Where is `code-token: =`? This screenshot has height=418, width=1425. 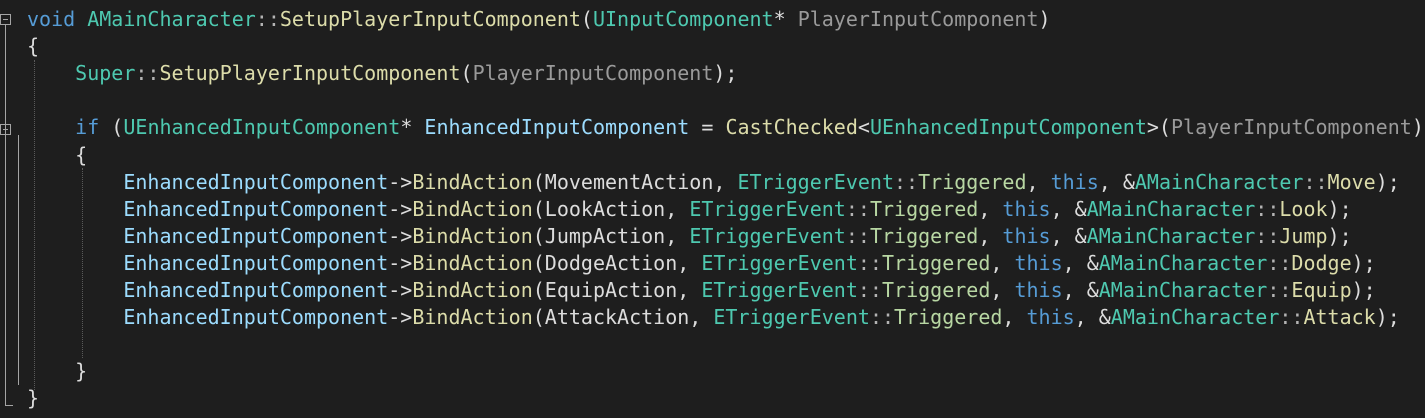
code-token: = is located at coordinates (707, 127).